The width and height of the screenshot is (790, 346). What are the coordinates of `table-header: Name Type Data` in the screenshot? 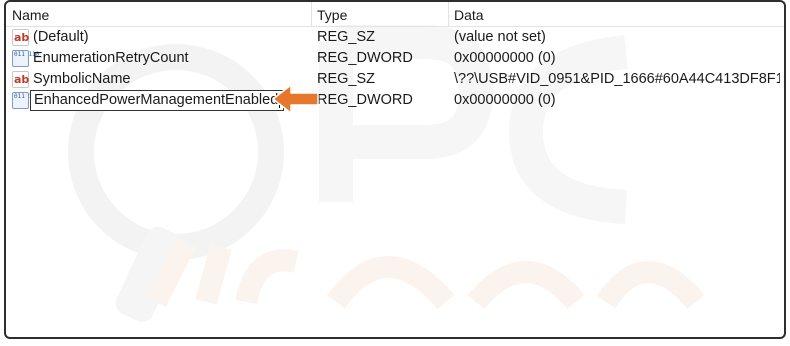 It's located at (395, 14).